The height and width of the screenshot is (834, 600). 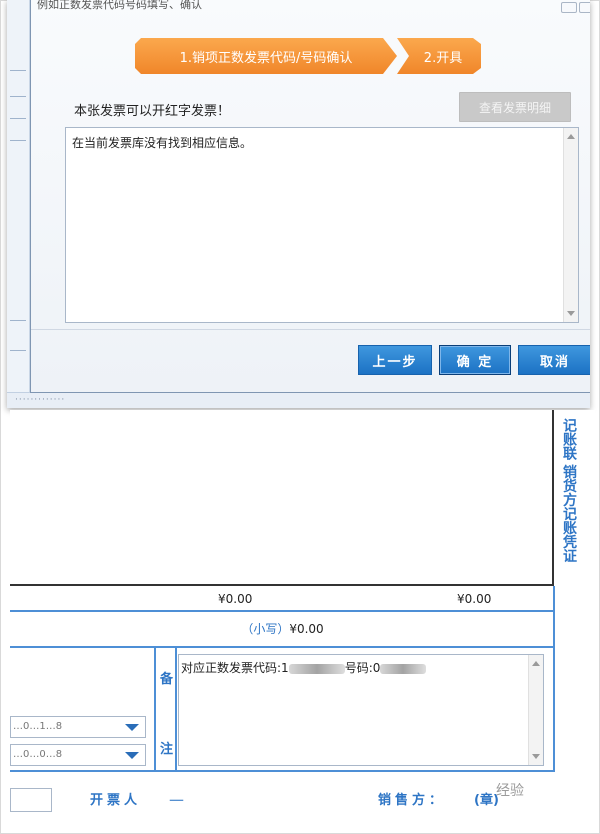 I want to click on view-invoice-detail-button: 查看发票明细, so click(x=515, y=107).